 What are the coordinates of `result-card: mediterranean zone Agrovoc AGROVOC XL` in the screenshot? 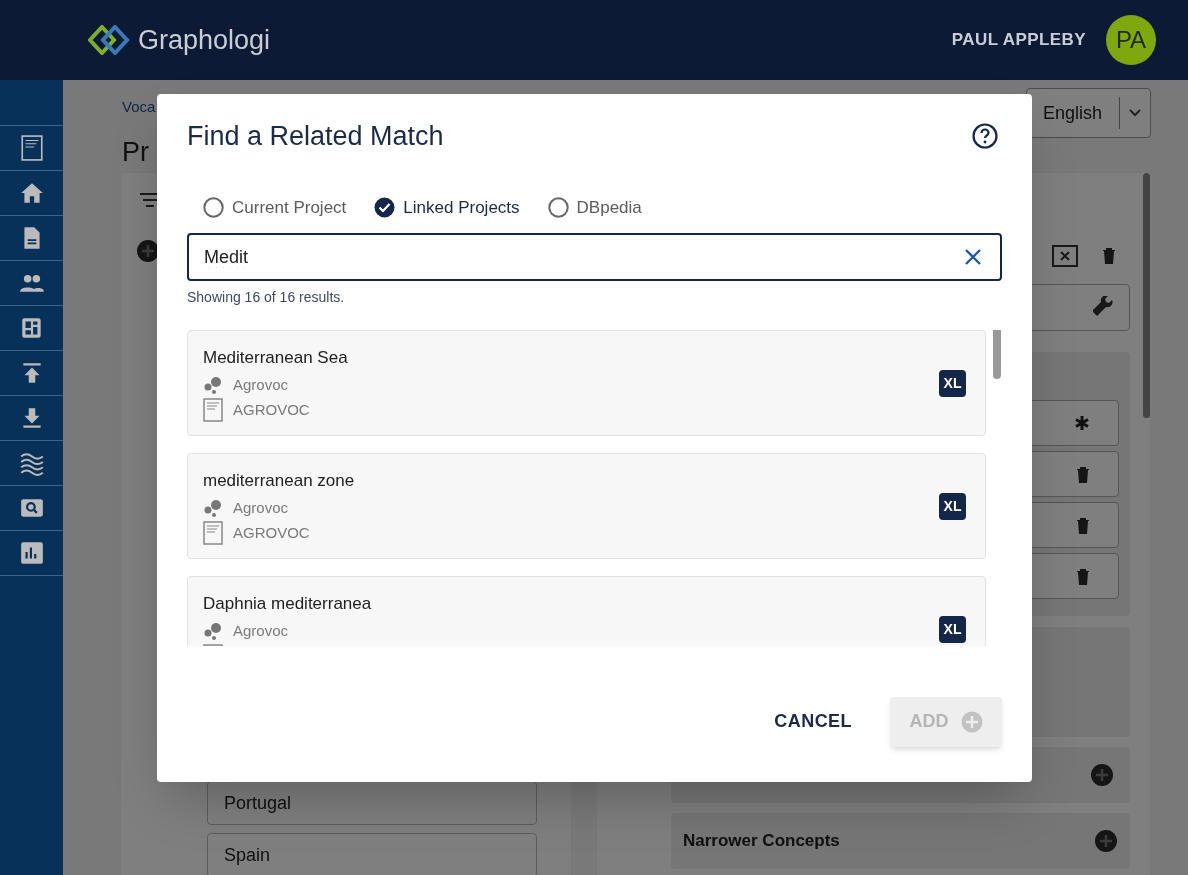 It's located at (586, 506).